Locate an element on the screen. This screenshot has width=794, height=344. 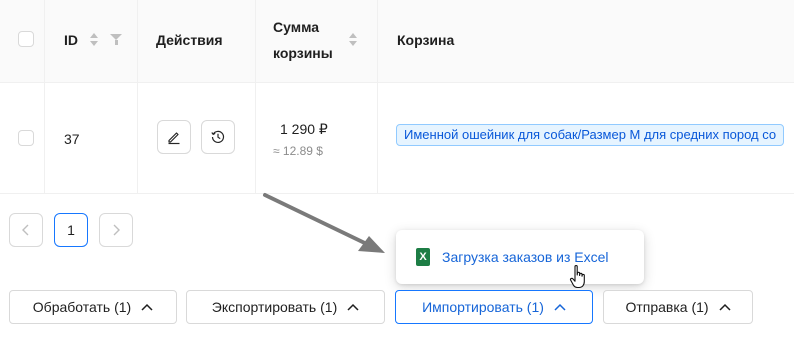
history-icon is located at coordinates (218, 136).